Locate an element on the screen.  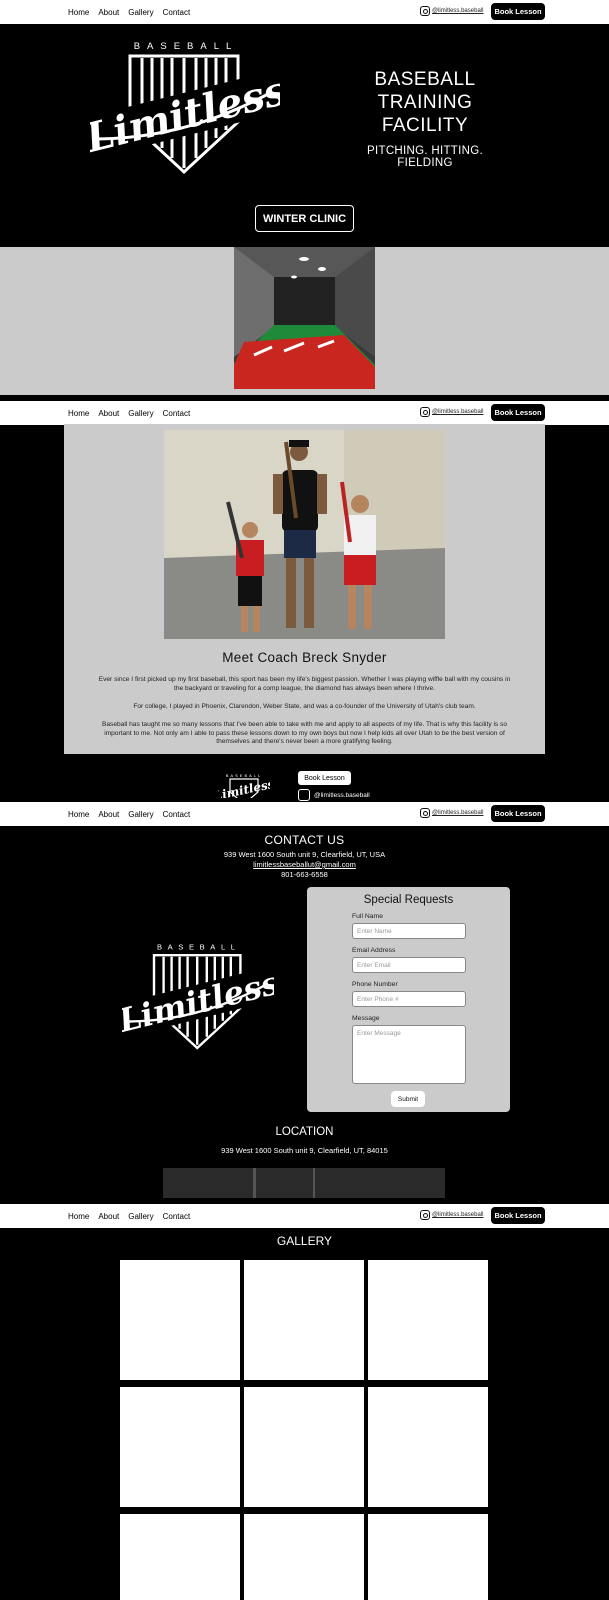
footer-book-button: Book Lesson is located at coordinates (324, 778).